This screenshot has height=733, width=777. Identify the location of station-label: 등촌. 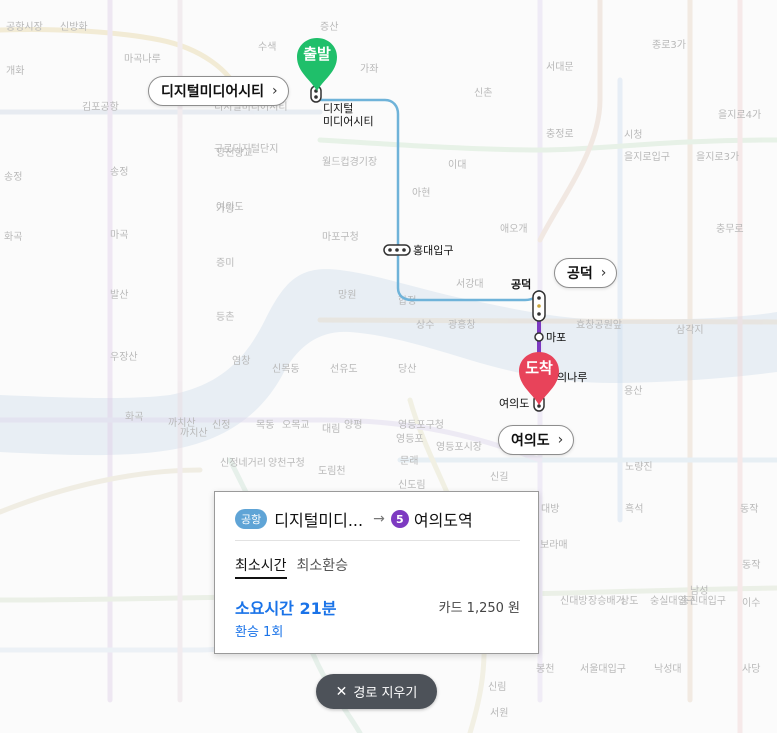
(225, 317).